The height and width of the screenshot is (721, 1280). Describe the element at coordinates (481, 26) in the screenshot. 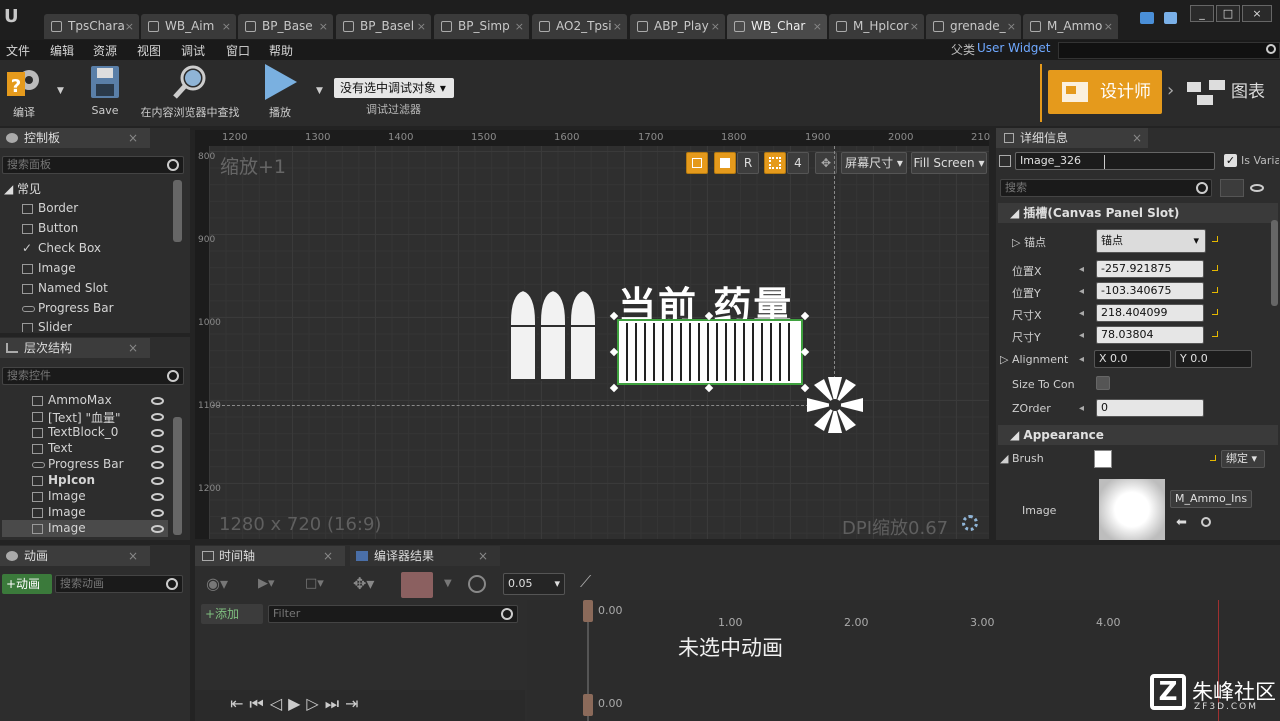

I see `tab-bp-simp: BP_Simp ×` at that location.